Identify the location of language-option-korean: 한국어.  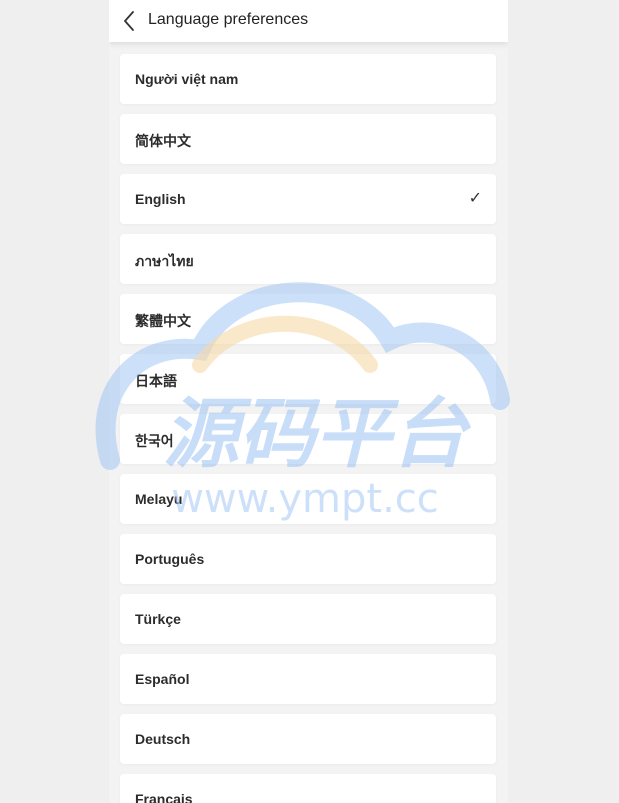
(308, 439).